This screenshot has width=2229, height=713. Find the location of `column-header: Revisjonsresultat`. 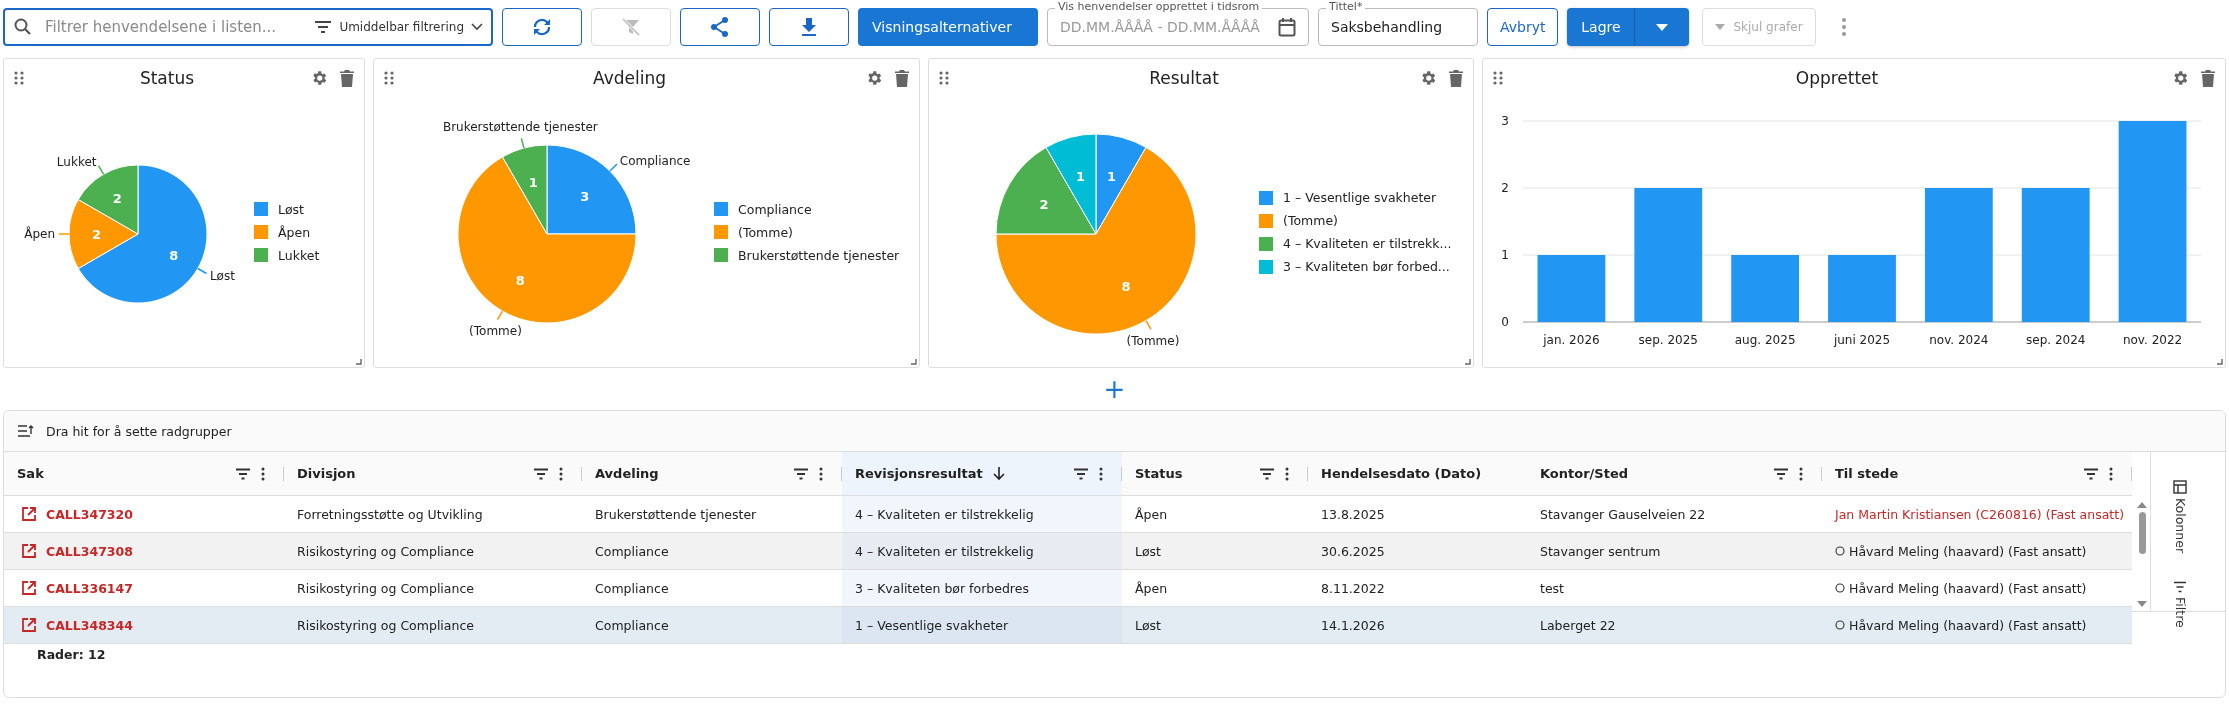

column-header: Revisjonsresultat is located at coordinates (982, 474).